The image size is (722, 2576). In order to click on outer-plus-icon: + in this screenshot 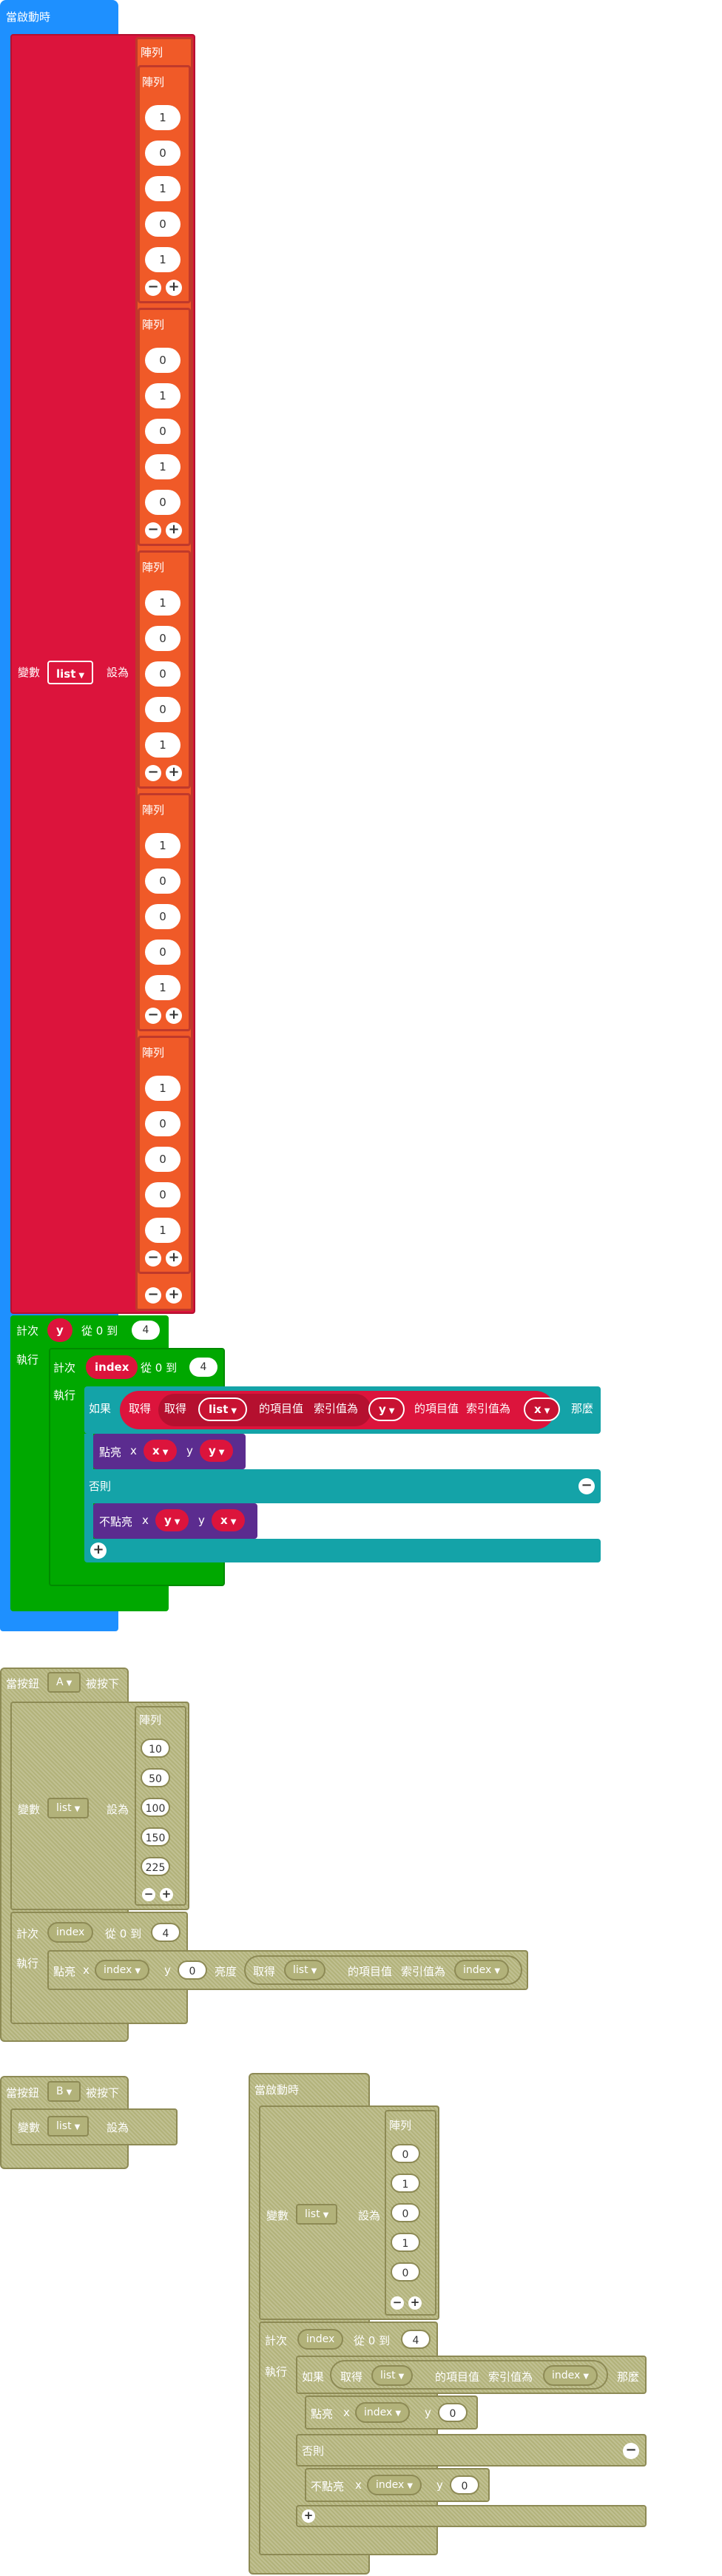, I will do `click(174, 1295)`.